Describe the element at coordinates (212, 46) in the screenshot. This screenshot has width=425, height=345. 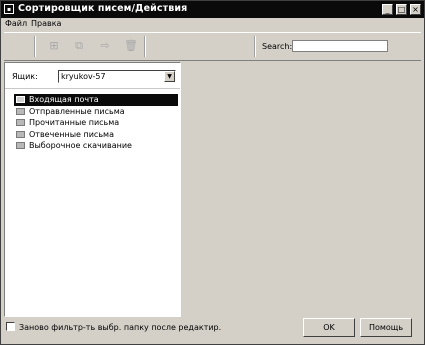
I see `toolbar: ⊞ ⧉ ⇨ 🗑 Search:` at that location.